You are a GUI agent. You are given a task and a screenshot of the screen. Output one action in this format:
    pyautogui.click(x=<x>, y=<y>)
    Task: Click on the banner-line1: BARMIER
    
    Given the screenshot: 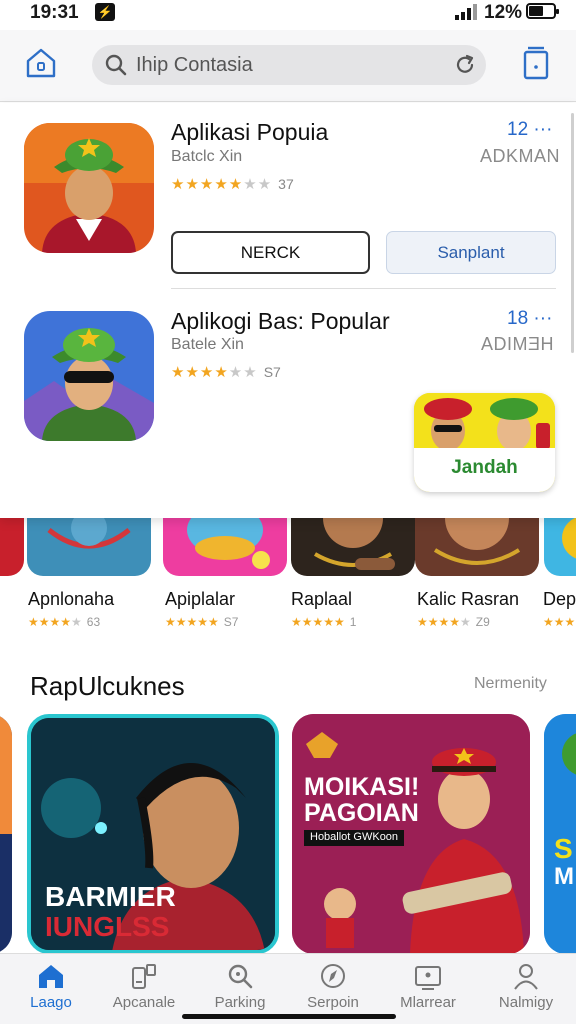 What is the action you would take?
    pyautogui.click(x=110, y=896)
    